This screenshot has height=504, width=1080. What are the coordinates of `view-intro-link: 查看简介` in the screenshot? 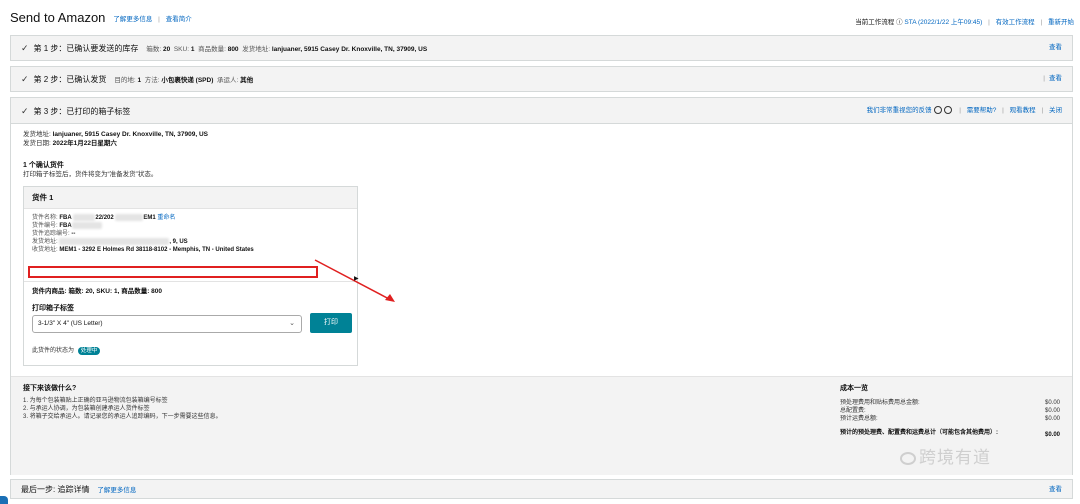 It's located at (179, 19).